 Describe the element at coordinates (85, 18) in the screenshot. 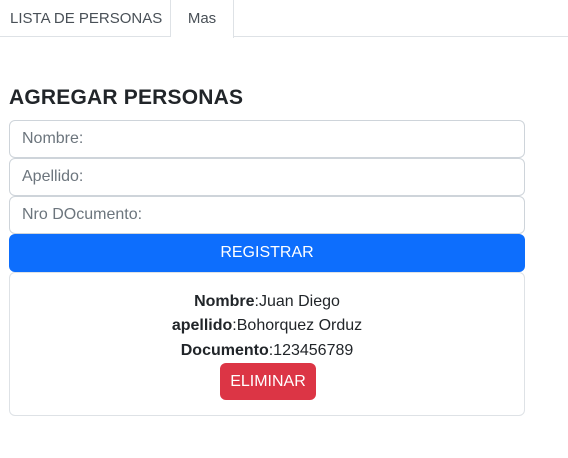

I see `tab-lista-de-personas: LISTA DE PERSONAS` at that location.